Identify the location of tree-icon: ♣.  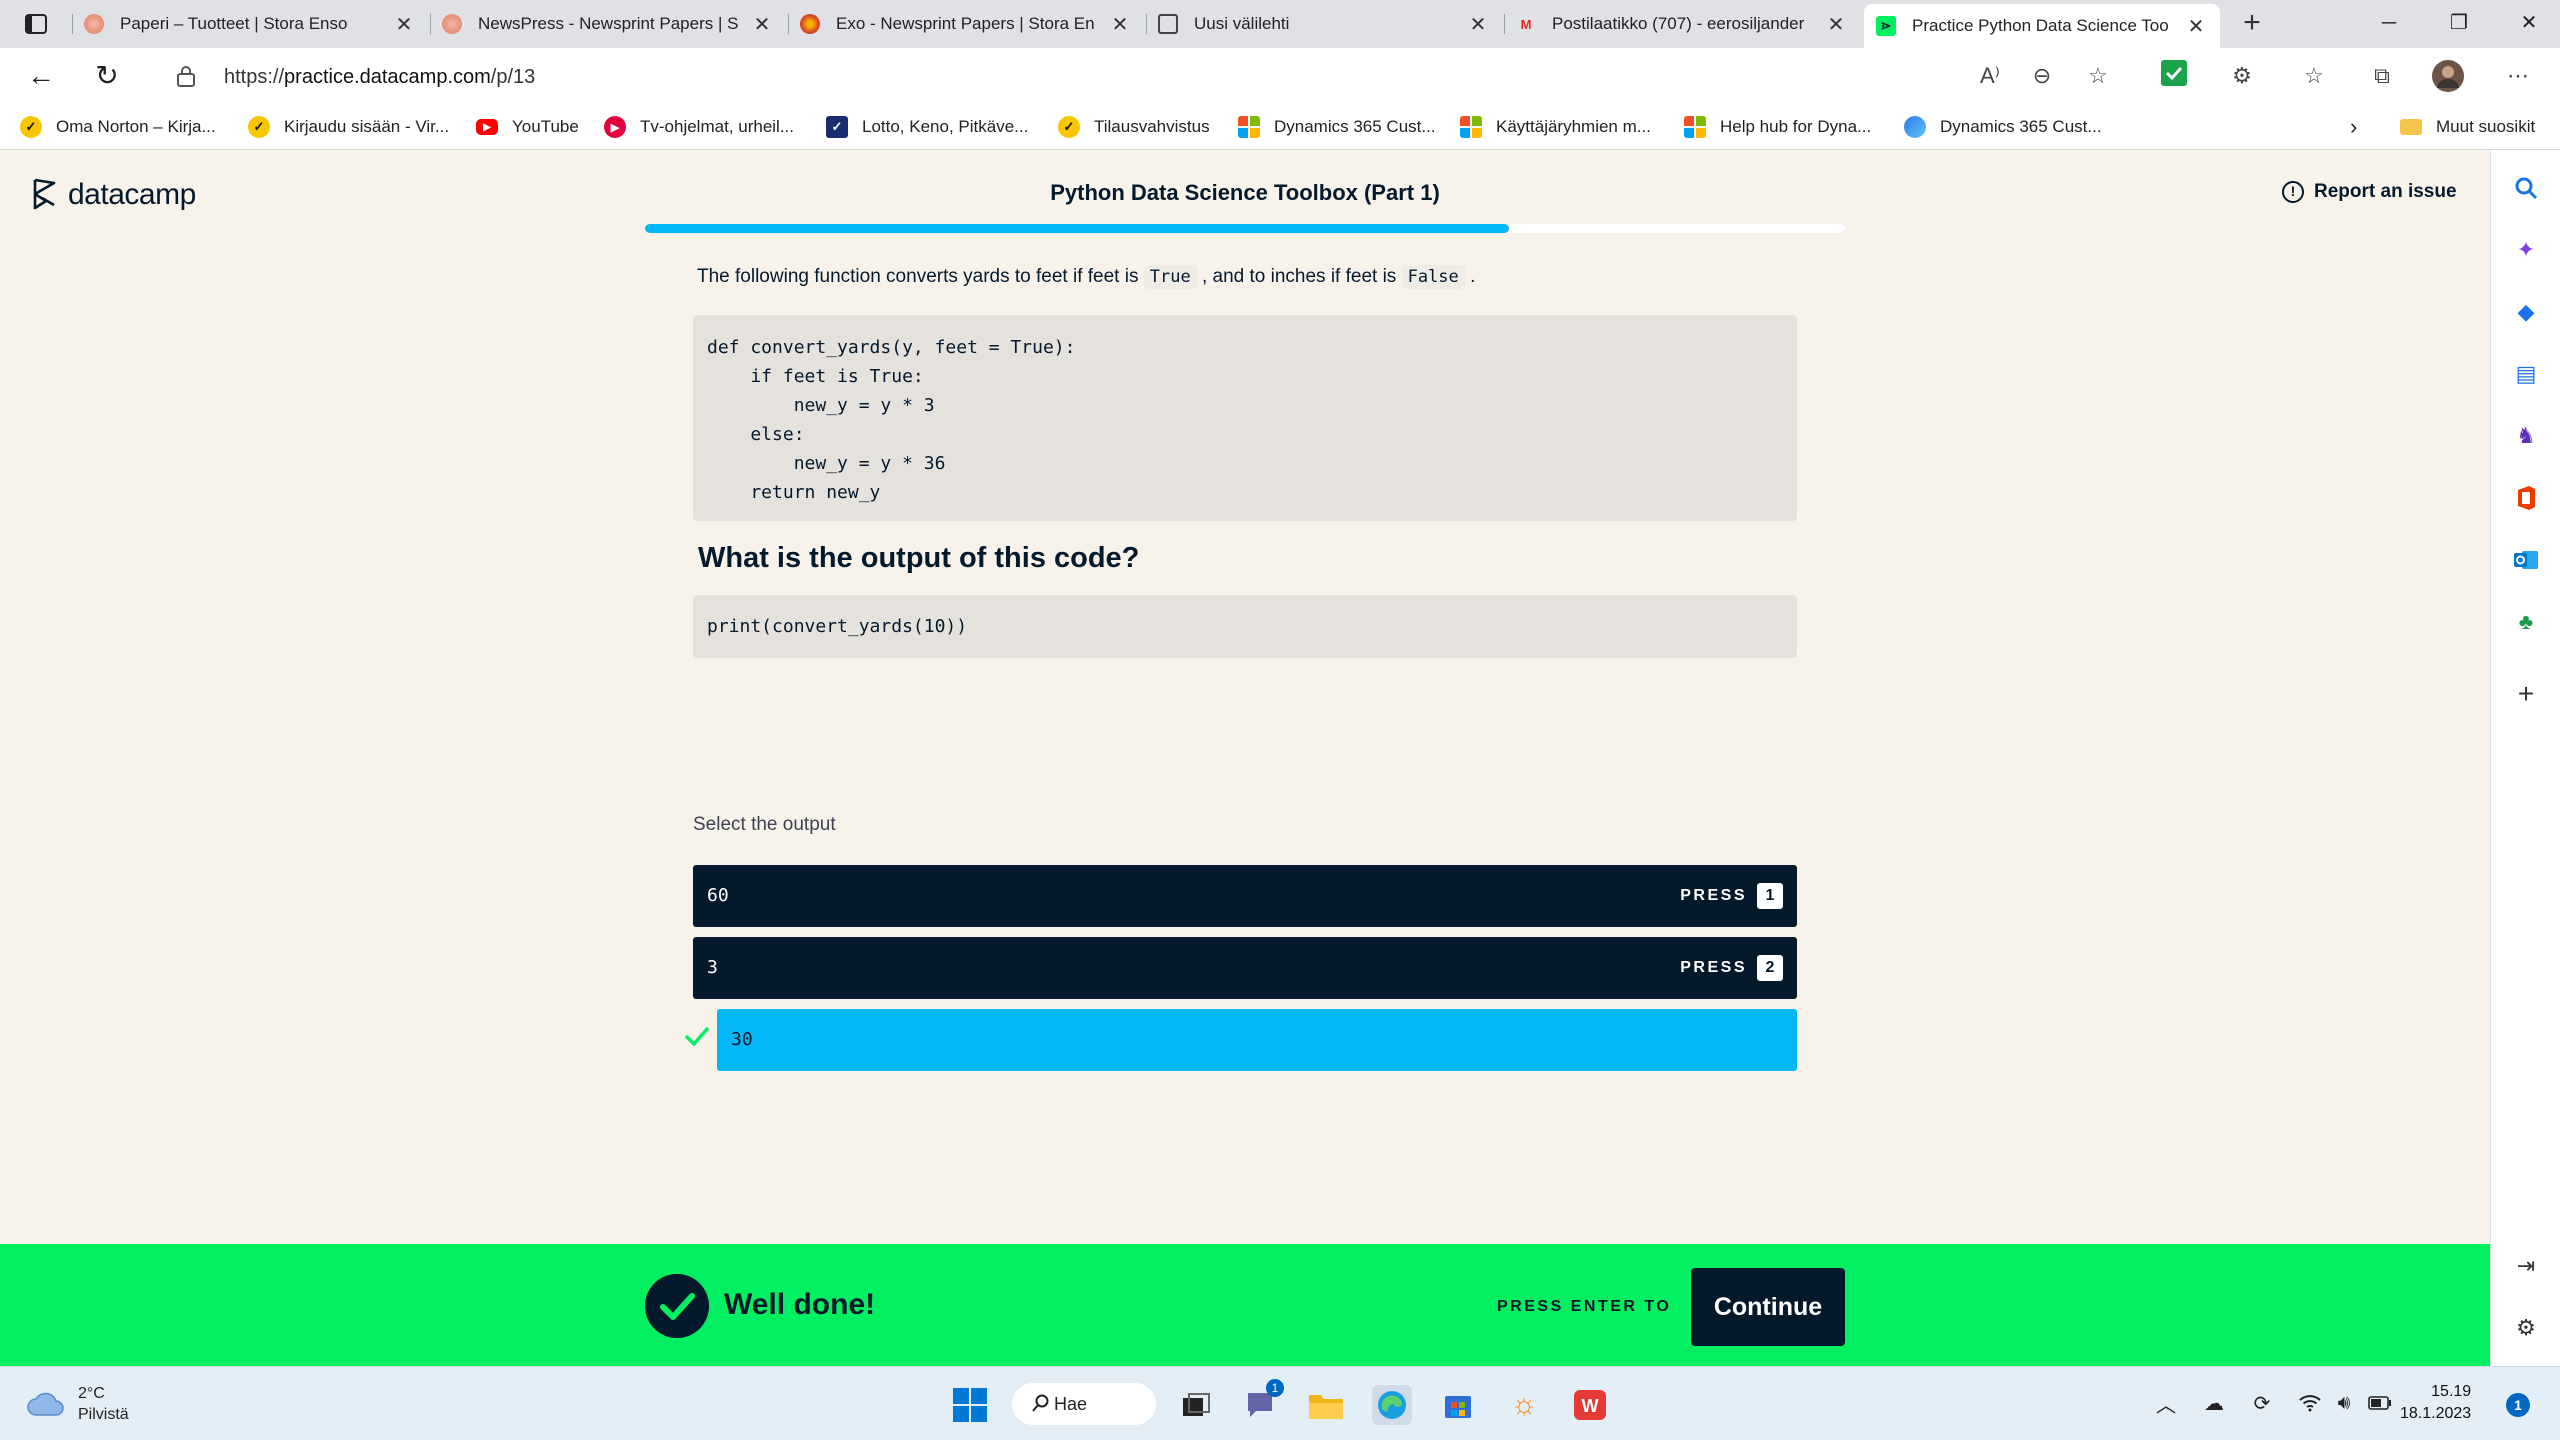
(2526, 622).